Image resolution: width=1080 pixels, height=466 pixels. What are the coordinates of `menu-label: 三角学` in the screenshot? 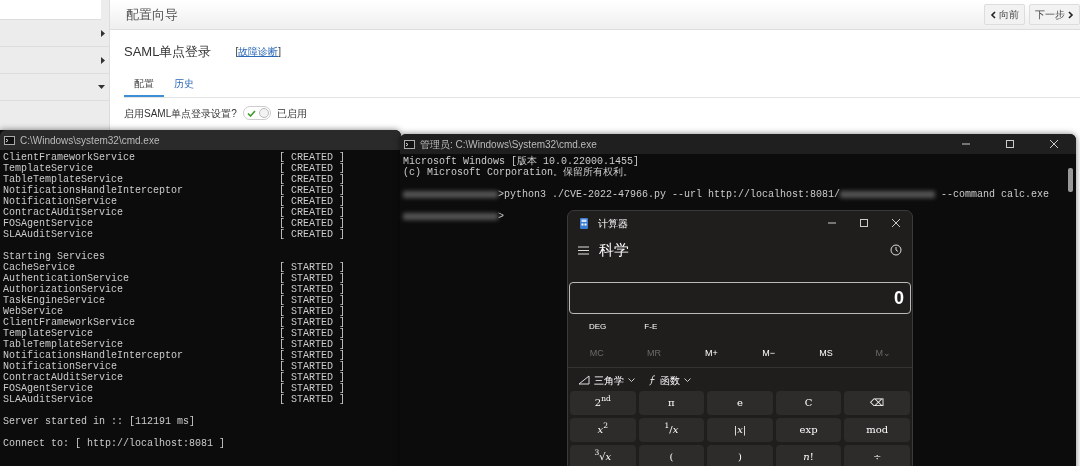 It's located at (609, 380).